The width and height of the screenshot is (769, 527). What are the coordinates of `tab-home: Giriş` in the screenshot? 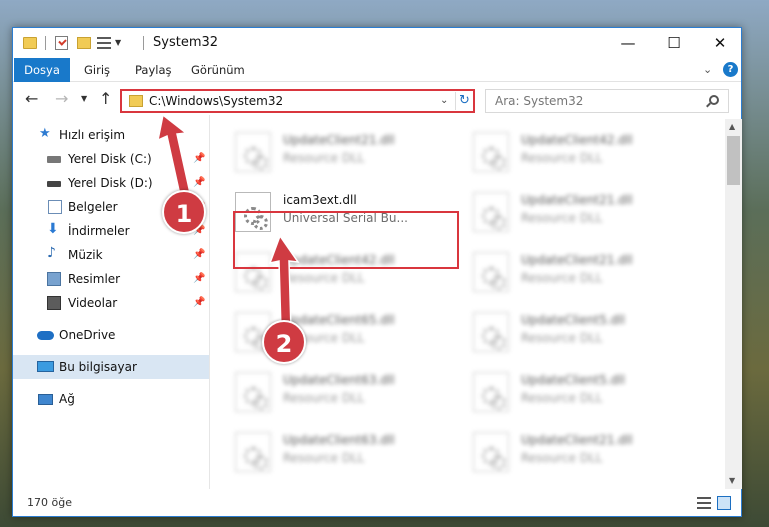 It's located at (97, 70).